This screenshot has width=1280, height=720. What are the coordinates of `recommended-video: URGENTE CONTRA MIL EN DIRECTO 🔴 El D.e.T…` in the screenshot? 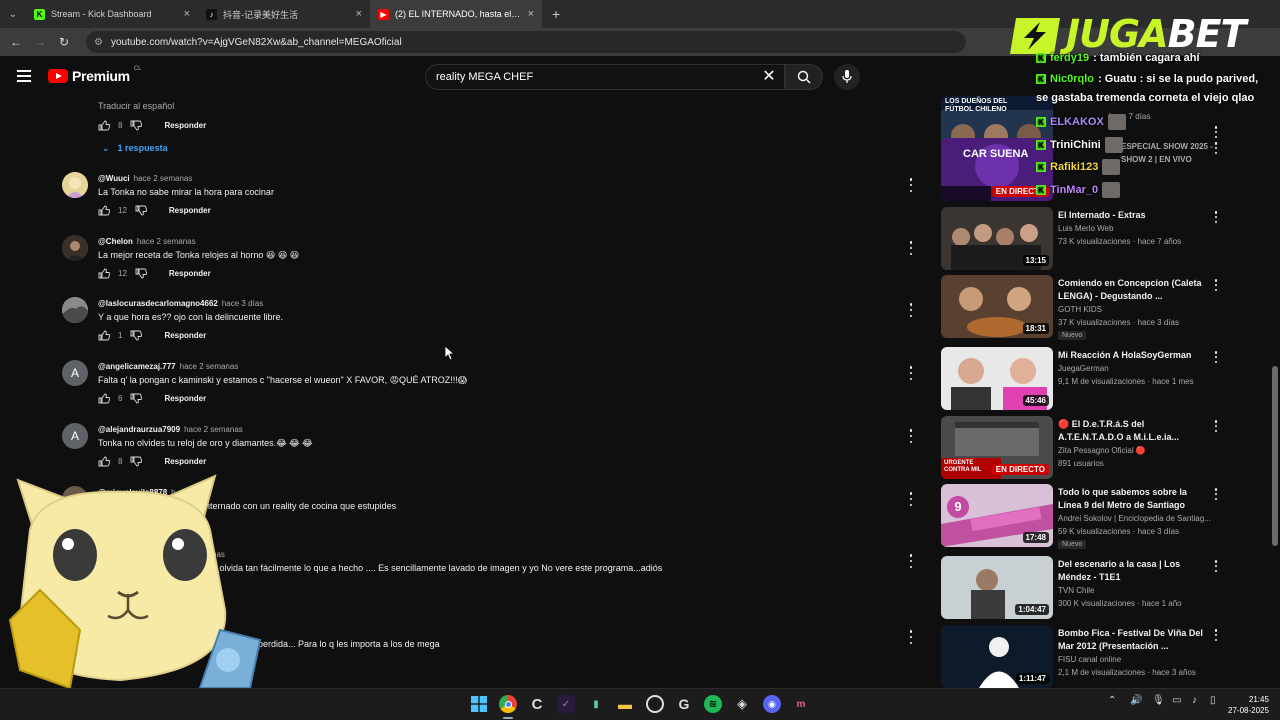 It's located at (1086, 448).